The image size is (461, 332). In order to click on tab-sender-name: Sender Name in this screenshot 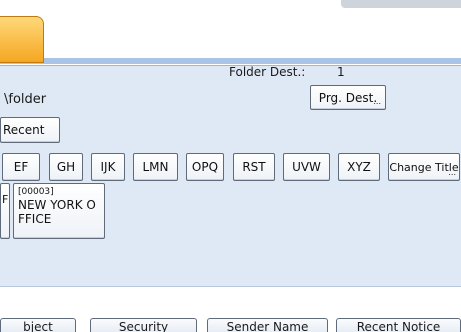, I will do `click(267, 325)`.